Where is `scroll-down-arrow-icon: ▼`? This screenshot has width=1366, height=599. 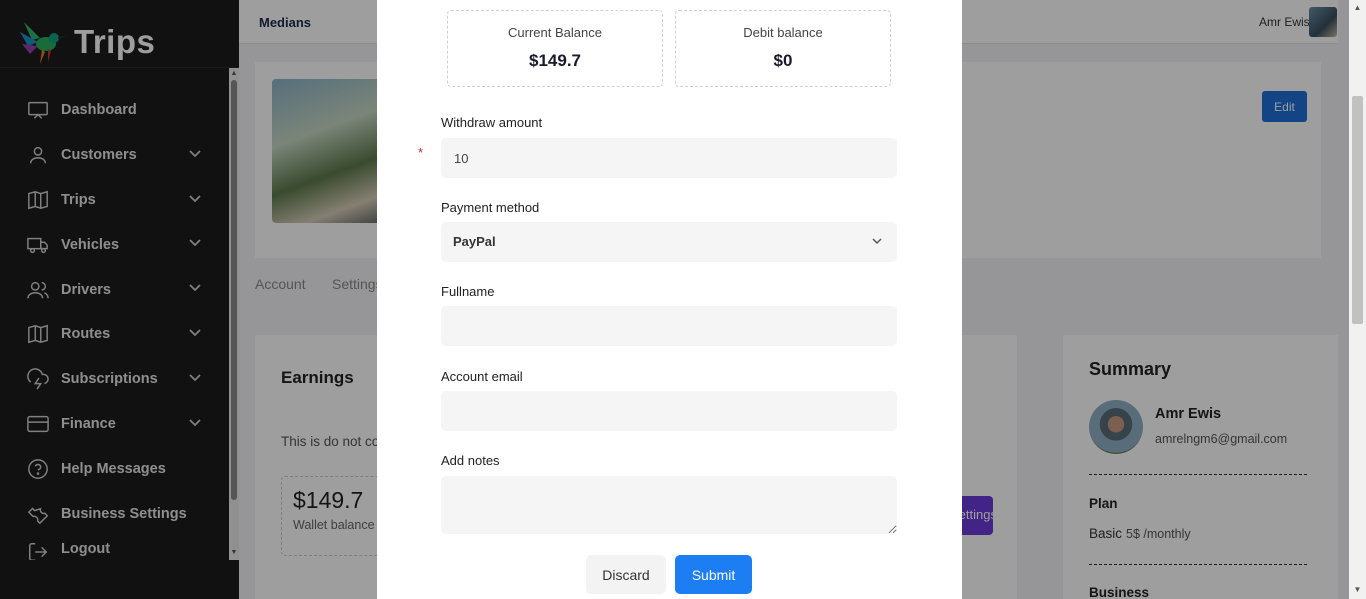 scroll-down-arrow-icon: ▼ is located at coordinates (1357, 589).